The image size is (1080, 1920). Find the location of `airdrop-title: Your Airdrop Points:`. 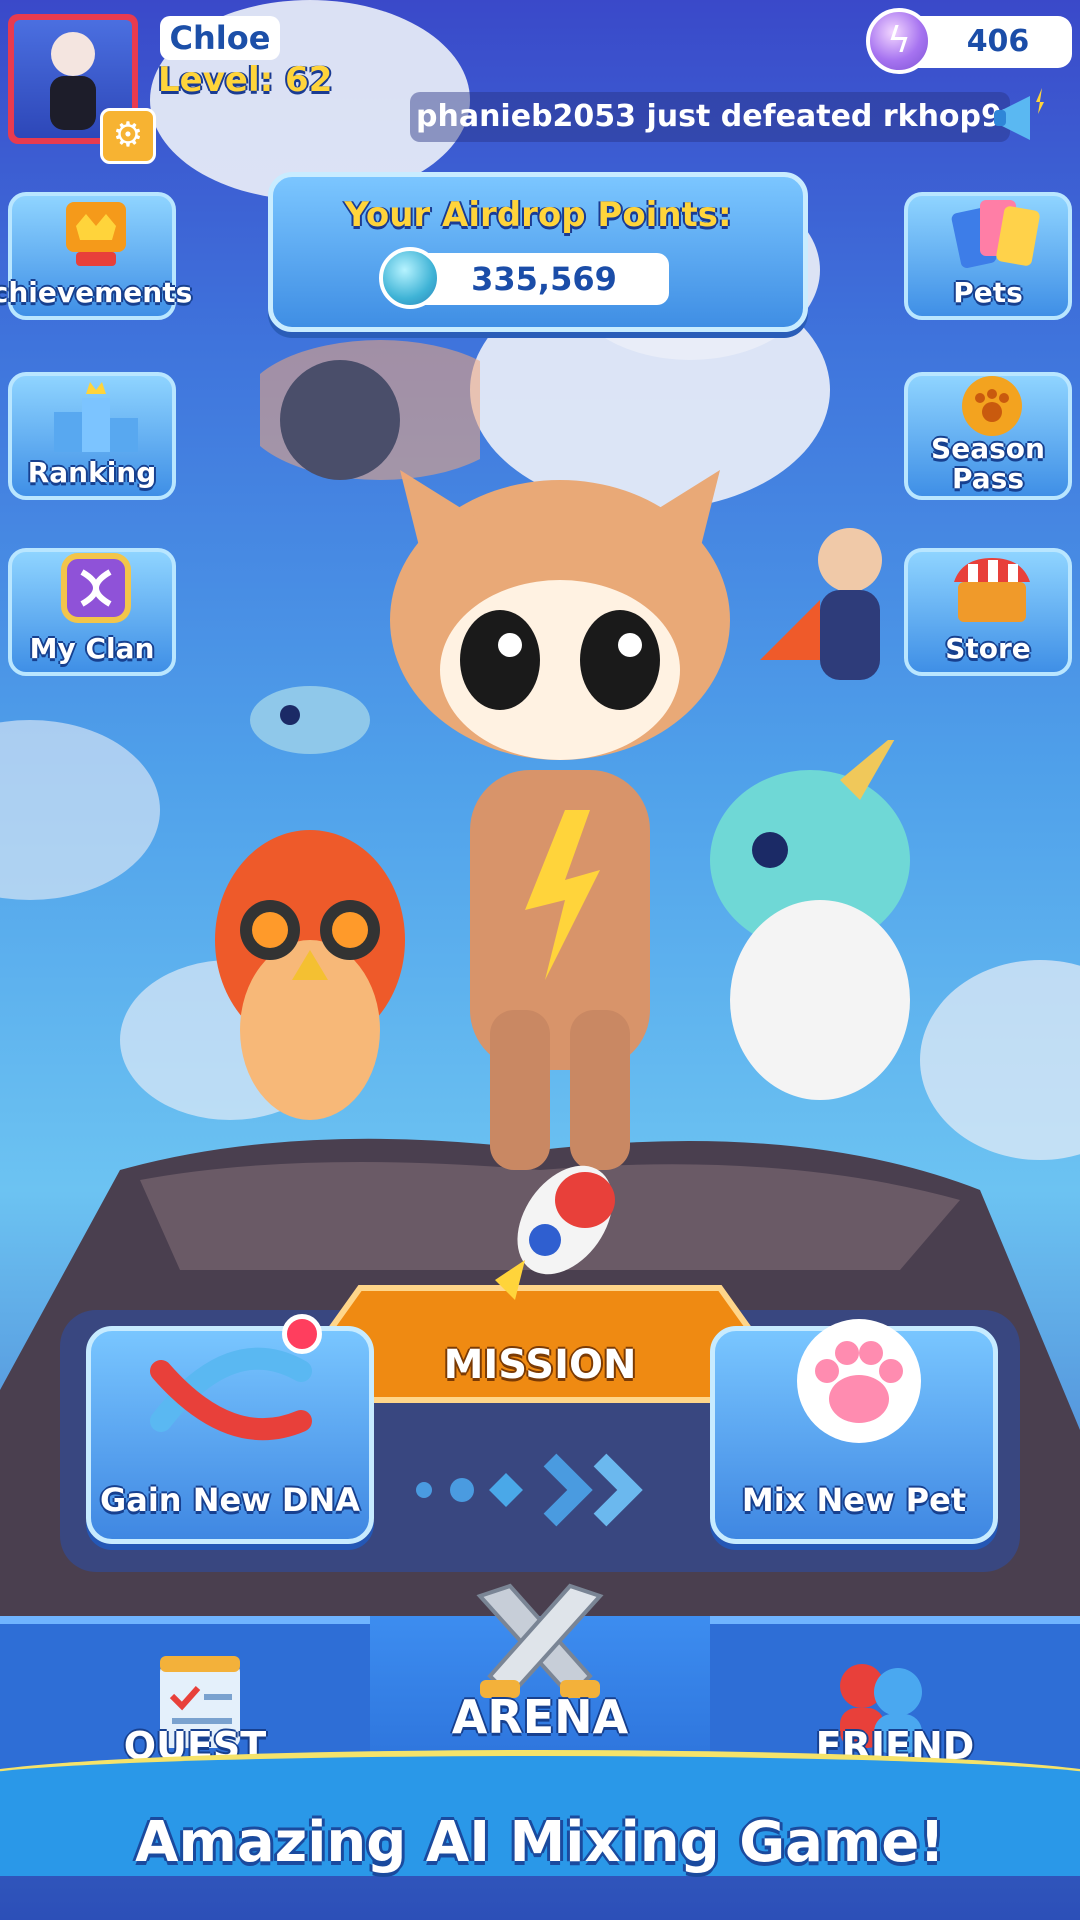

airdrop-title: Your Airdrop Points: is located at coordinates (538, 215).